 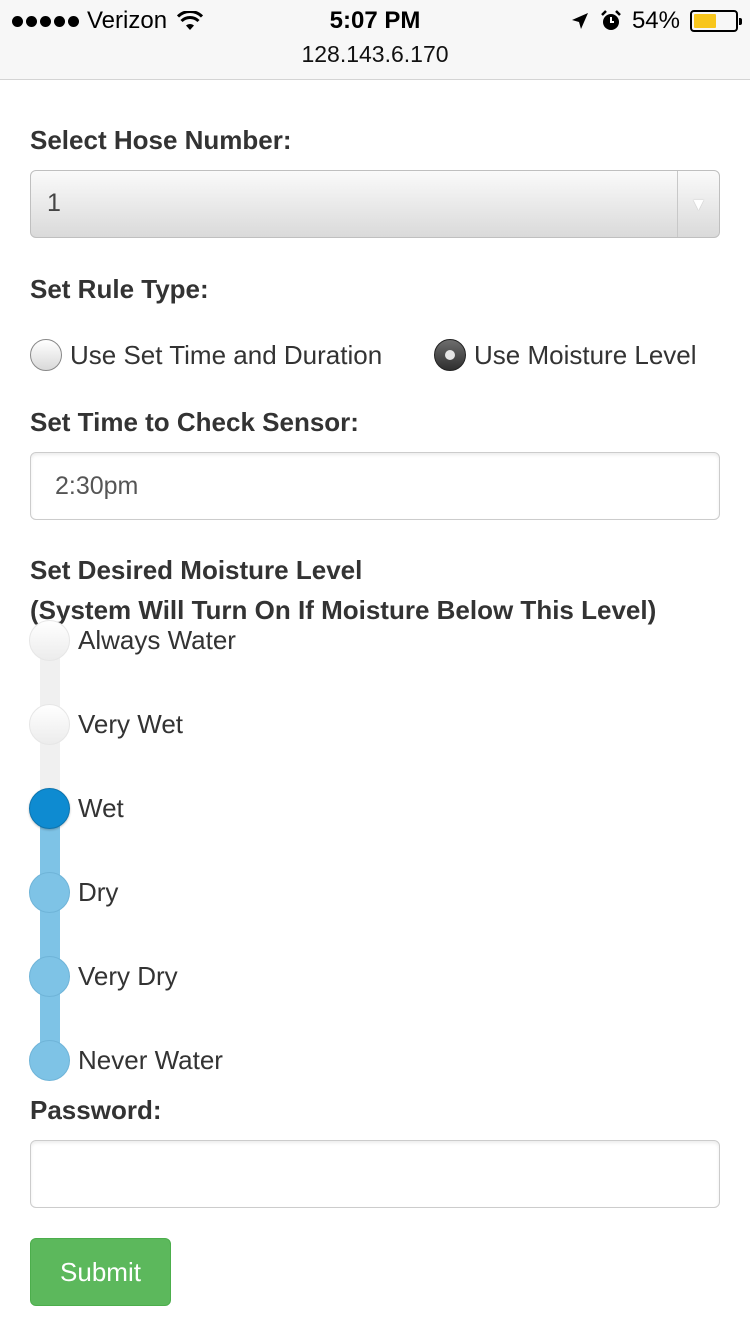 What do you see at coordinates (54, 203) in the screenshot?
I see `hose-number-value: 1` at bounding box center [54, 203].